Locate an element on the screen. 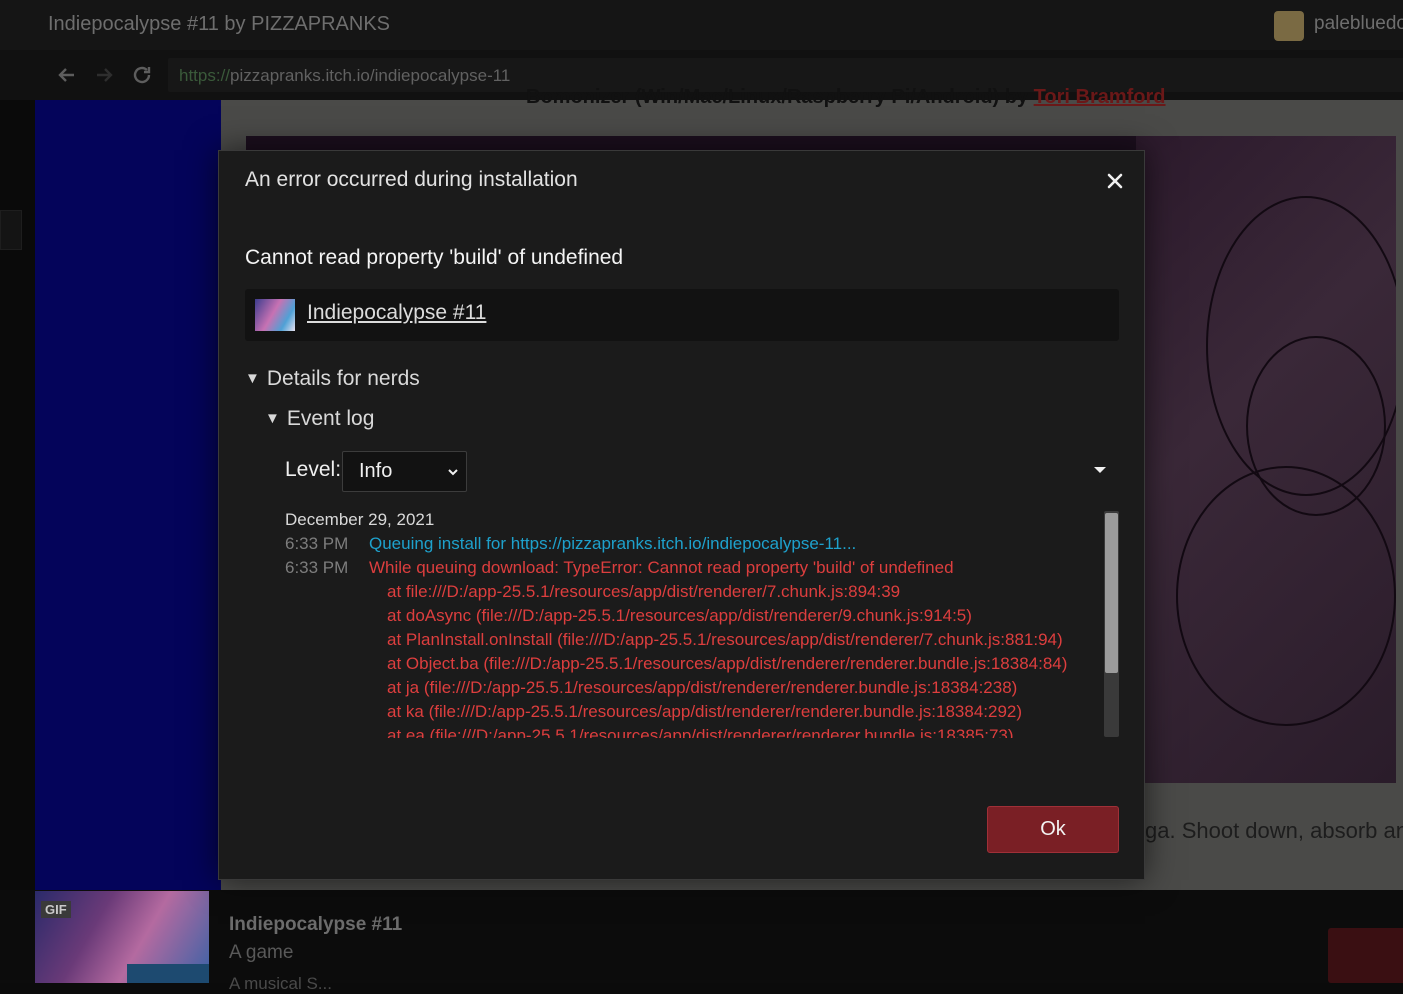 The image size is (1403, 994). sale-badge is located at coordinates (168, 973).